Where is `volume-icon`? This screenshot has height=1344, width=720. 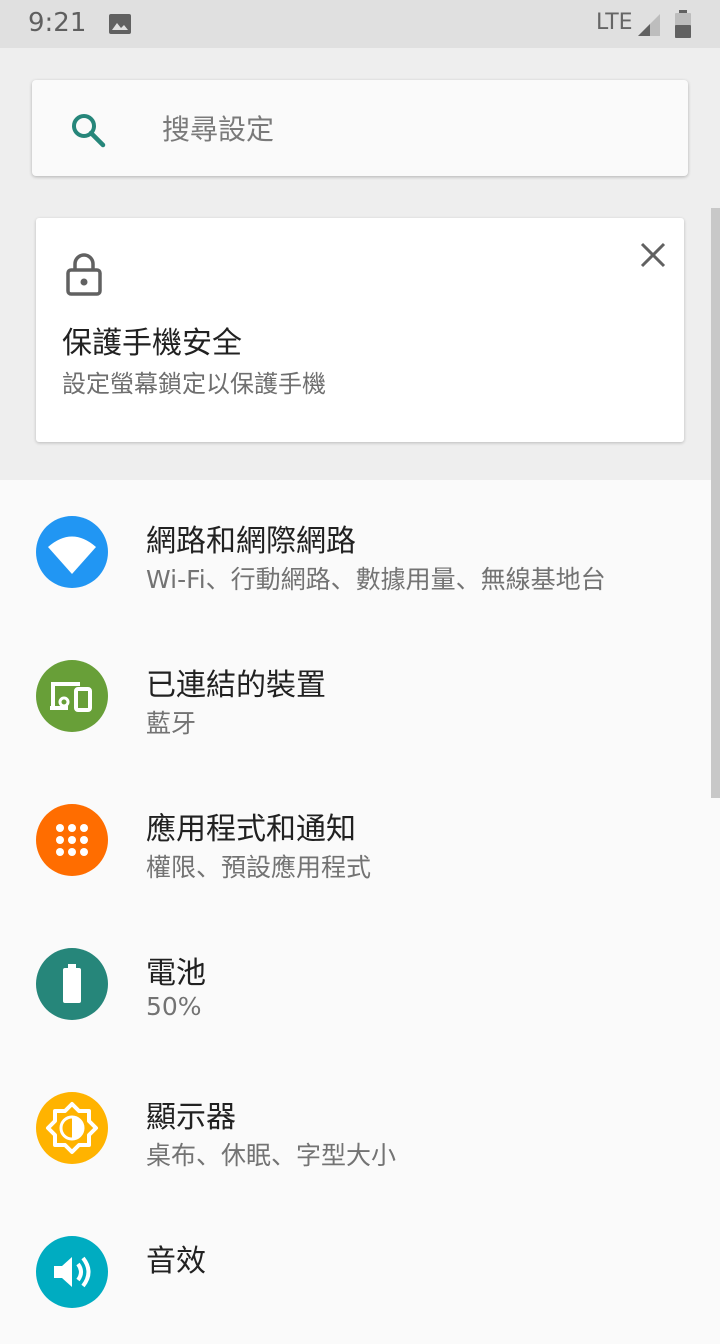
volume-icon is located at coordinates (72, 1272).